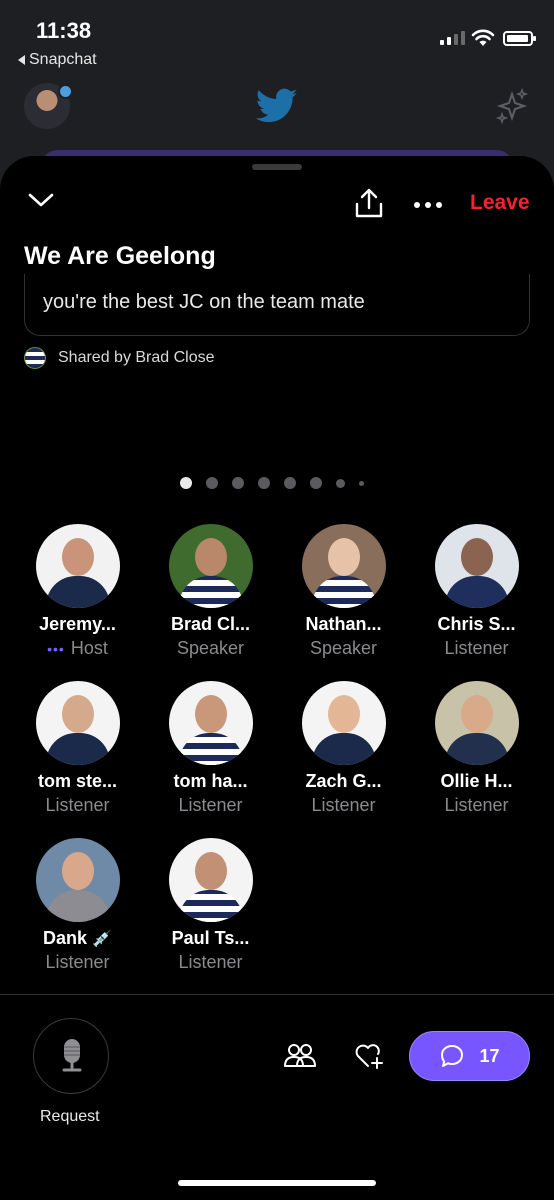  Describe the element at coordinates (519, 38) in the screenshot. I see `battery-icon` at that location.